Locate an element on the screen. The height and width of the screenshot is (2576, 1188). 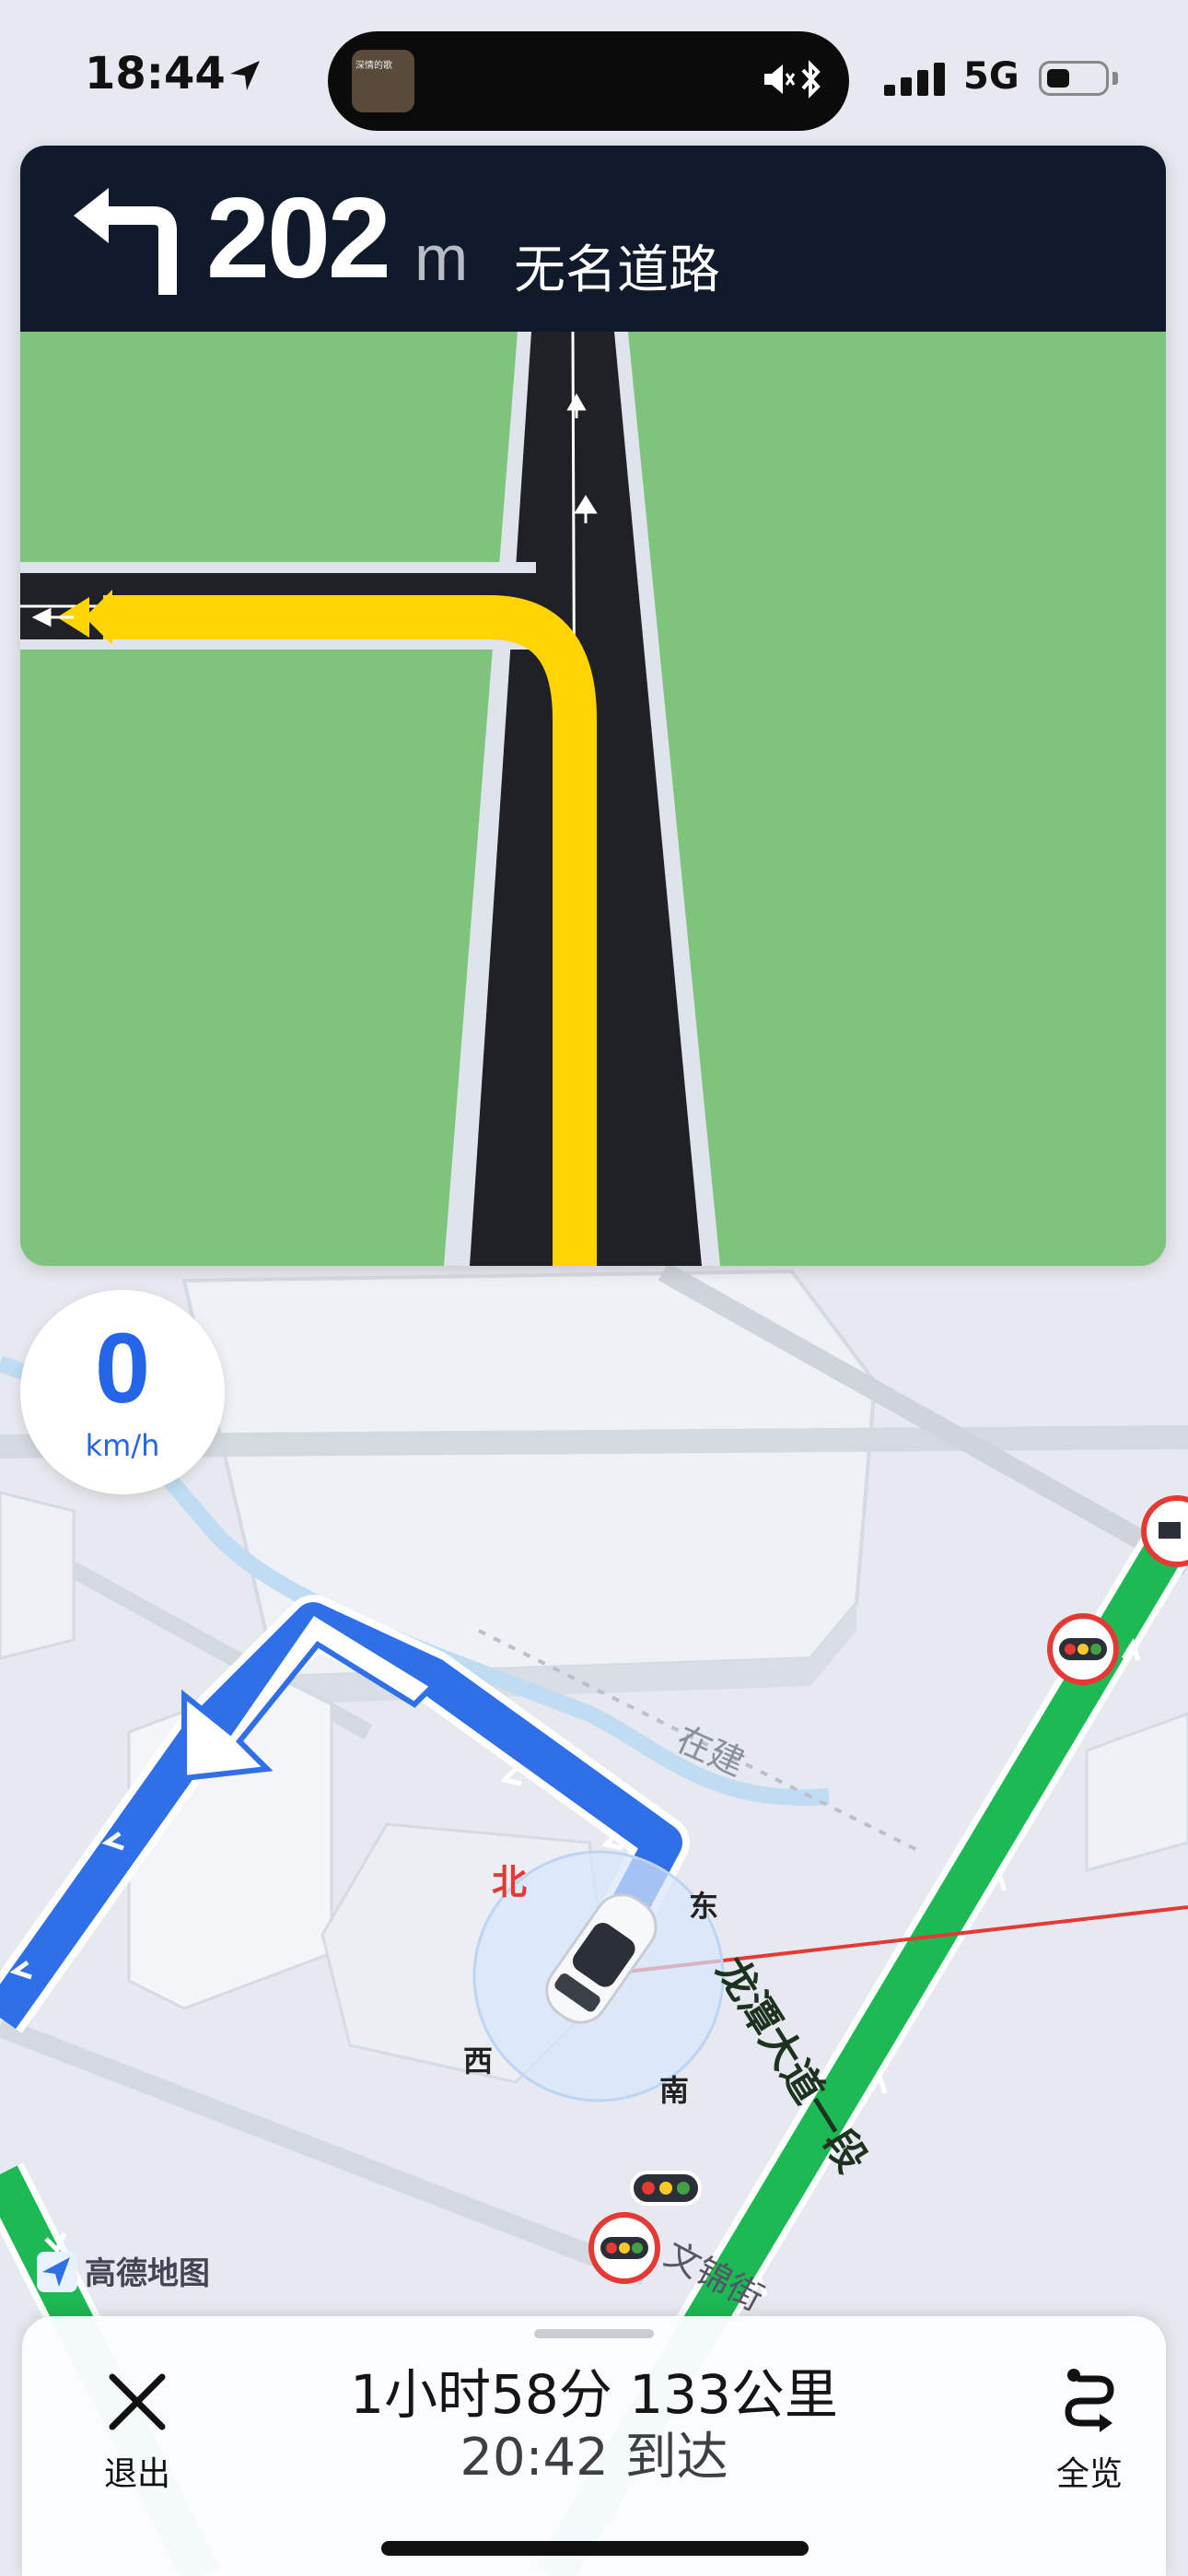
trip-panel: 退出 1小时58分 133公里 20:42 到达 全览 is located at coordinates (594, 2446).